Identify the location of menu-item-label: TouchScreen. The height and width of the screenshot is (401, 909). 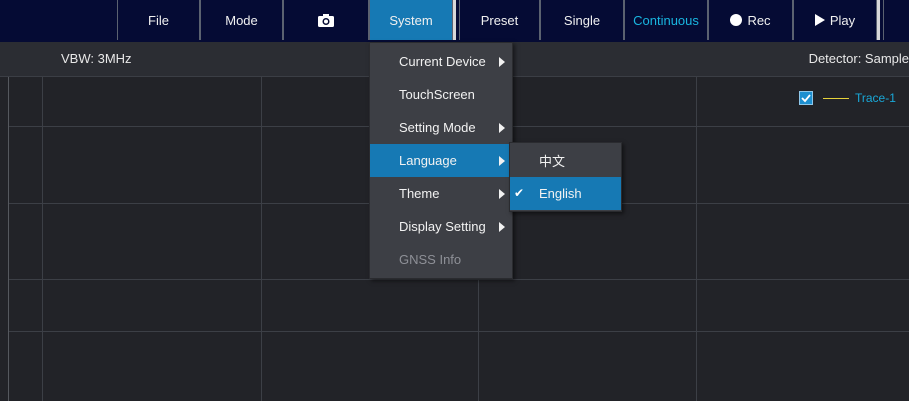
(437, 94).